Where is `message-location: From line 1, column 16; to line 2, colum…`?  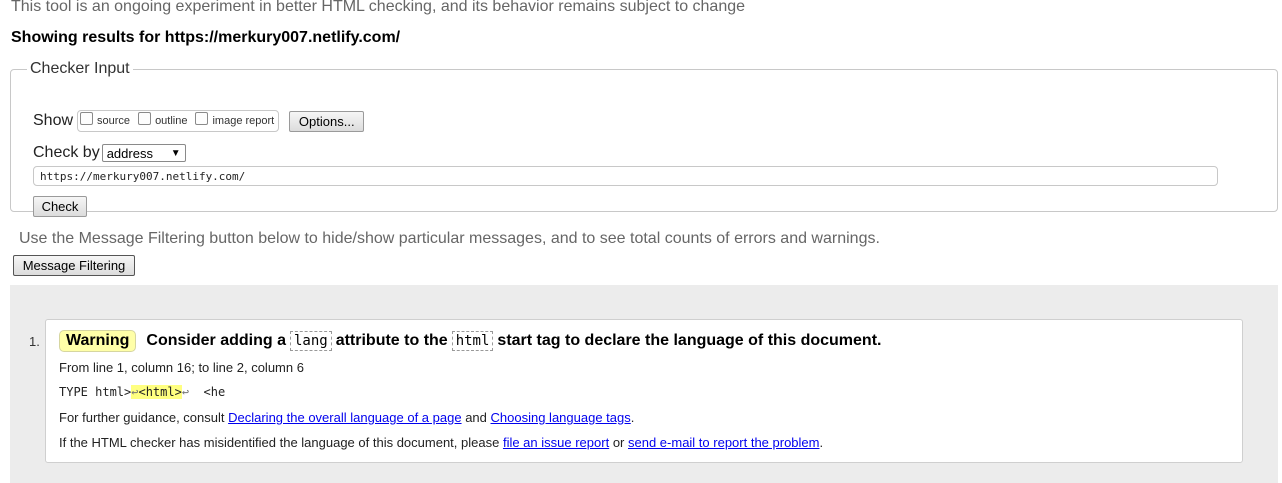 message-location: From line 1, column 16; to line 2, colum… is located at coordinates (181, 367).